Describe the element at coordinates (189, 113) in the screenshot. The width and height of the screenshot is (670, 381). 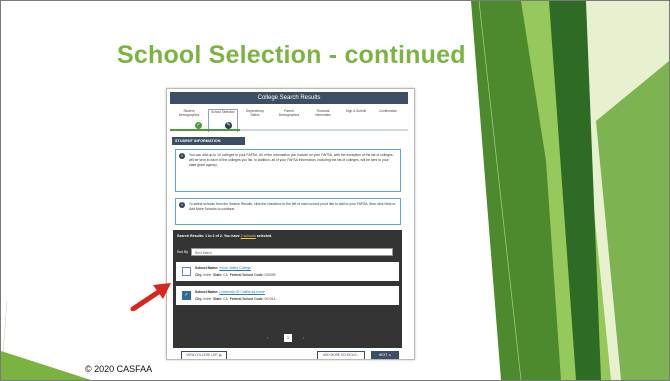
I see `step-student-demographics: Student Demographics` at that location.